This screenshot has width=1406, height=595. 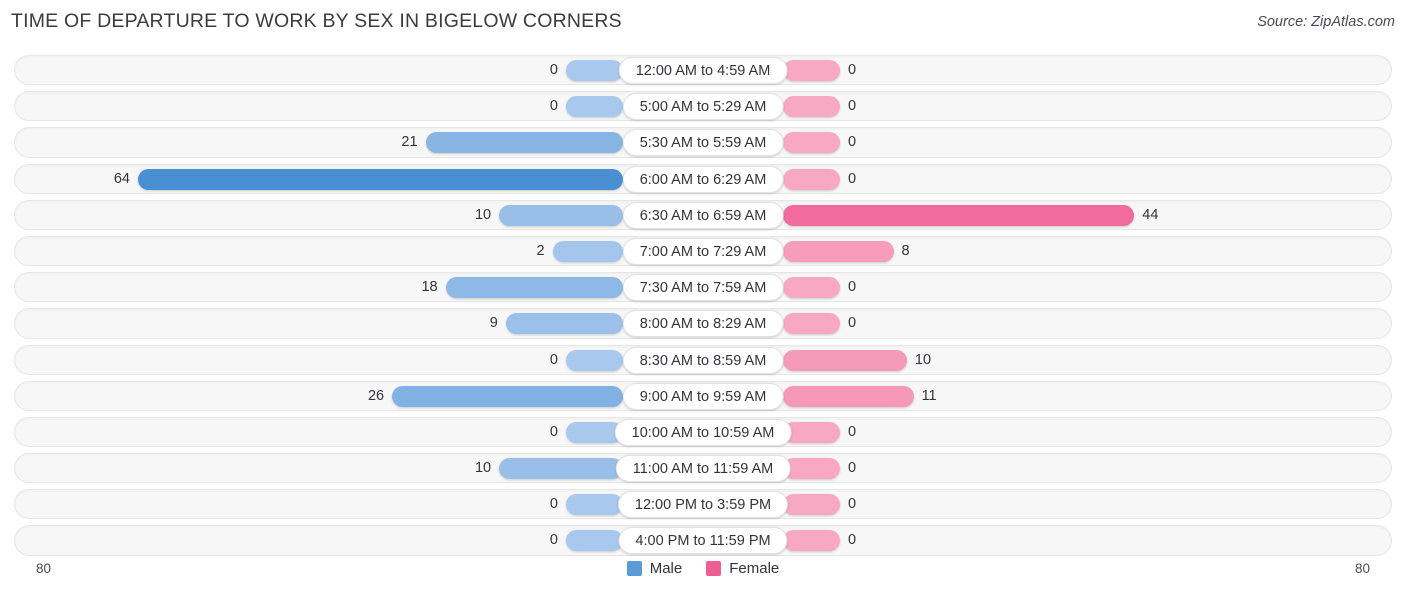 I want to click on chart-row: 64 0 6:00 AM to 6:29 AM, so click(x=703, y=179).